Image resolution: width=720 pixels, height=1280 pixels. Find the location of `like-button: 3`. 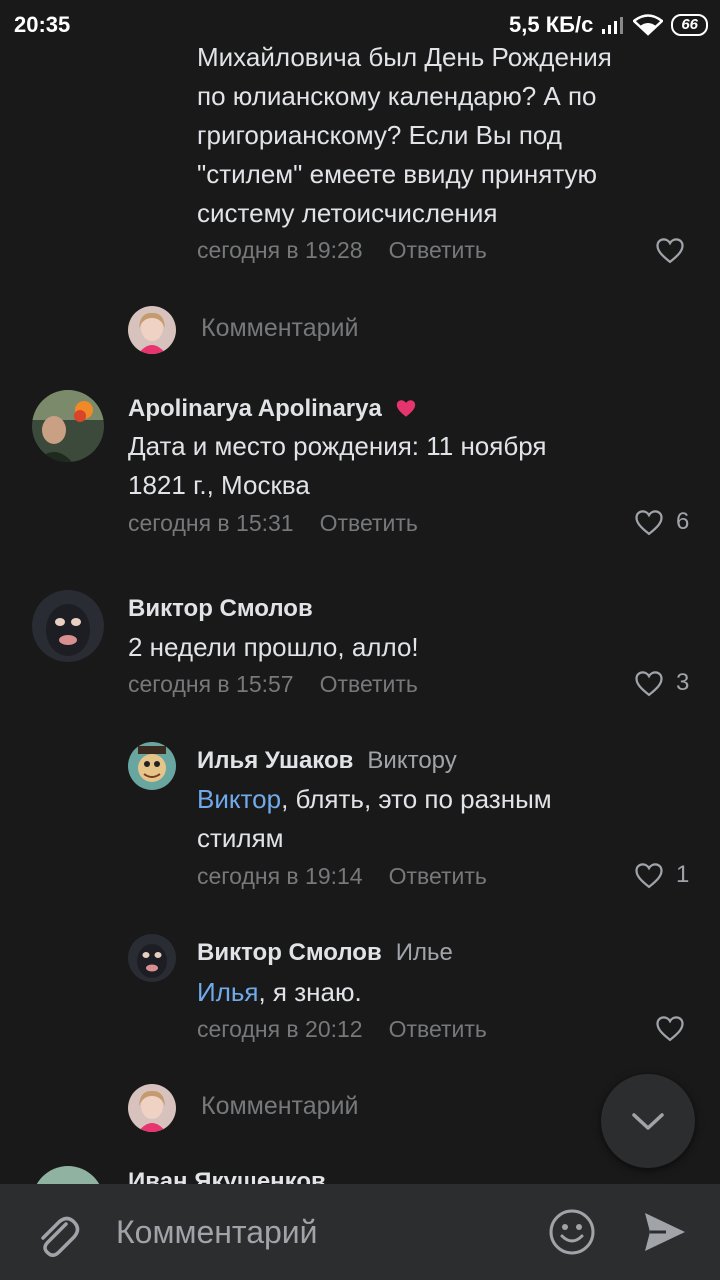

like-button: 3 is located at coordinates (661, 683).